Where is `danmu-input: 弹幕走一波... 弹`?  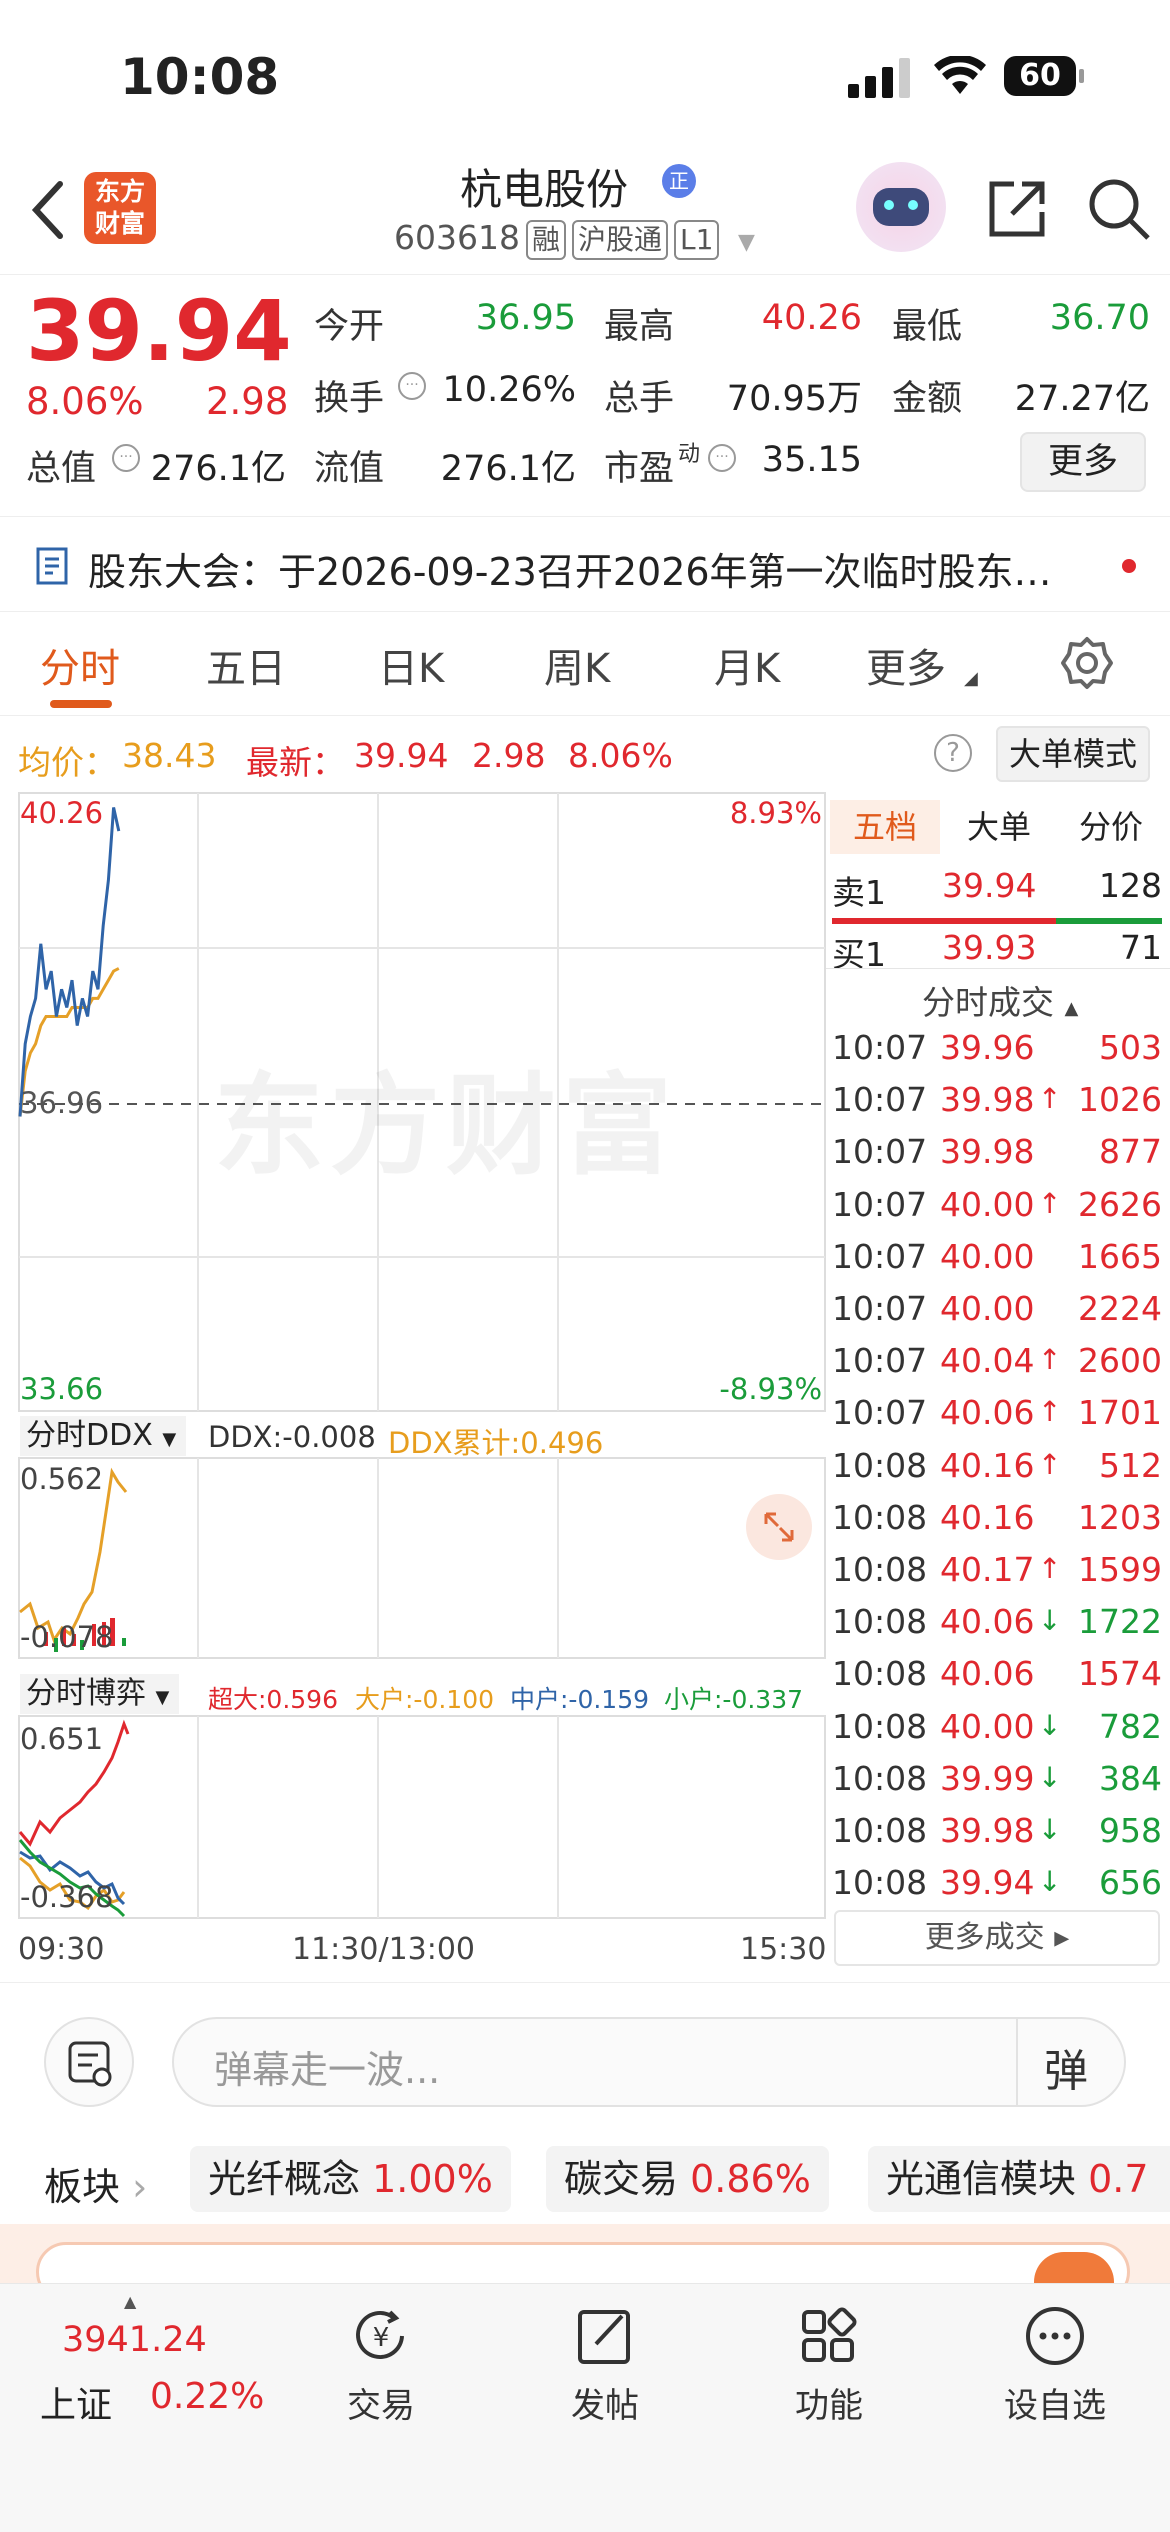
danmu-input: 弹幕走一波... 弹 is located at coordinates (649, 2062).